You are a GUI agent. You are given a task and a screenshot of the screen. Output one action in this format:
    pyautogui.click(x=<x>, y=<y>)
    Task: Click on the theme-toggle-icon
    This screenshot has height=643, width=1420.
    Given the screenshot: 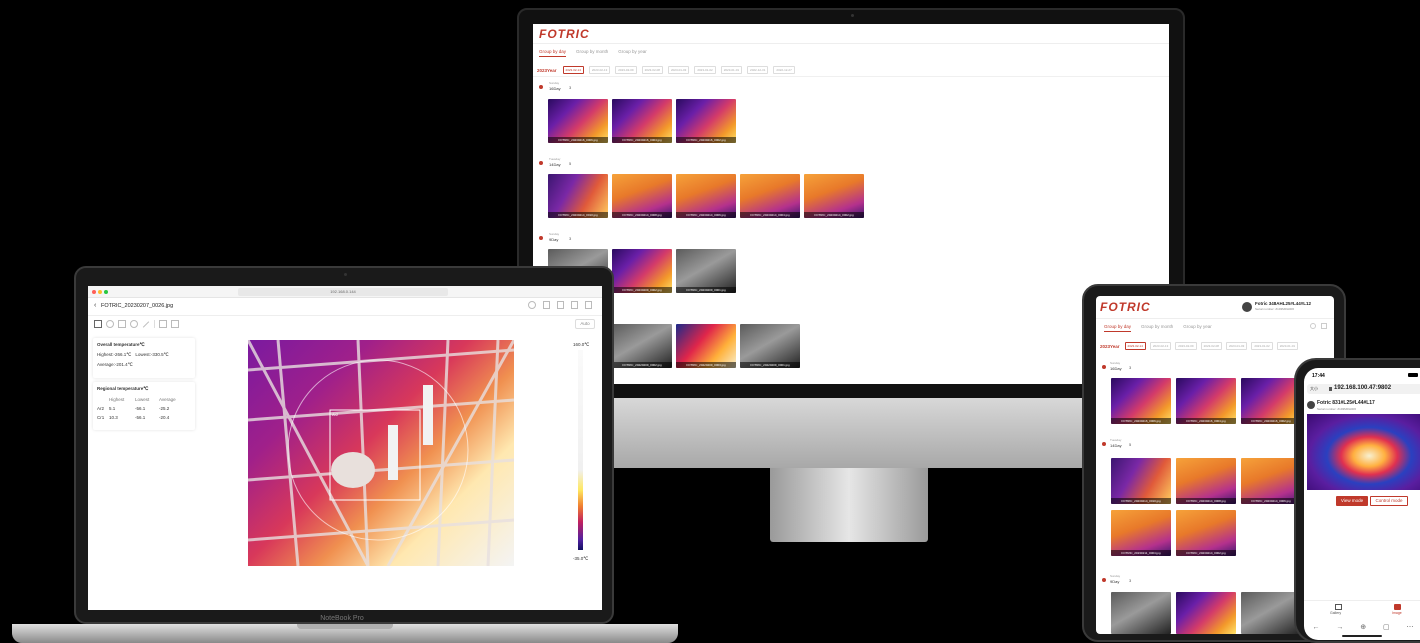 What is the action you would take?
    pyautogui.click(x=1313, y=326)
    